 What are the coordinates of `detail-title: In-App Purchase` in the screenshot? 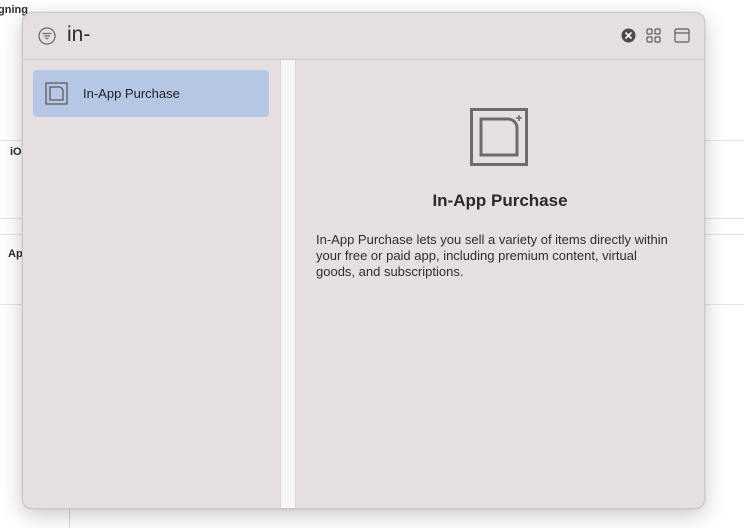 It's located at (500, 200).